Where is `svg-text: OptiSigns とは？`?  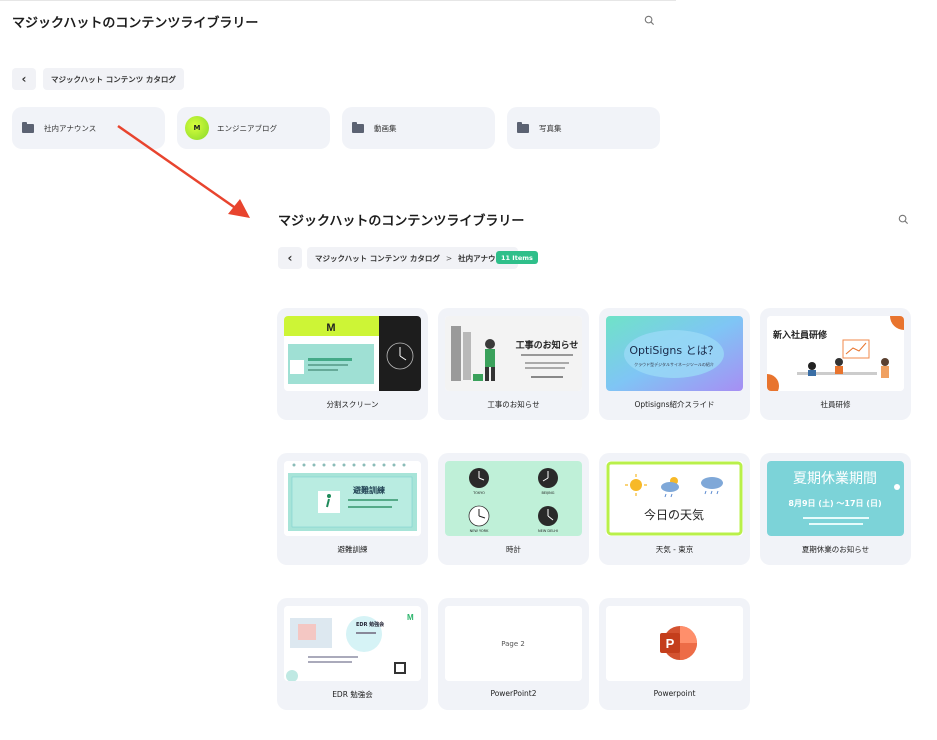 svg-text: OptiSigns とは？ is located at coordinates (673, 350).